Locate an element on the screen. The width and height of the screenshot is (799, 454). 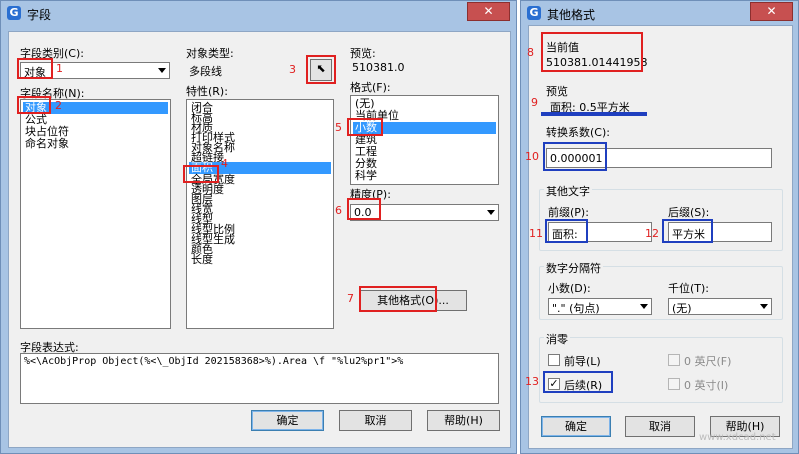
annotation-number-11: 11 is located at coordinates (536, 233).